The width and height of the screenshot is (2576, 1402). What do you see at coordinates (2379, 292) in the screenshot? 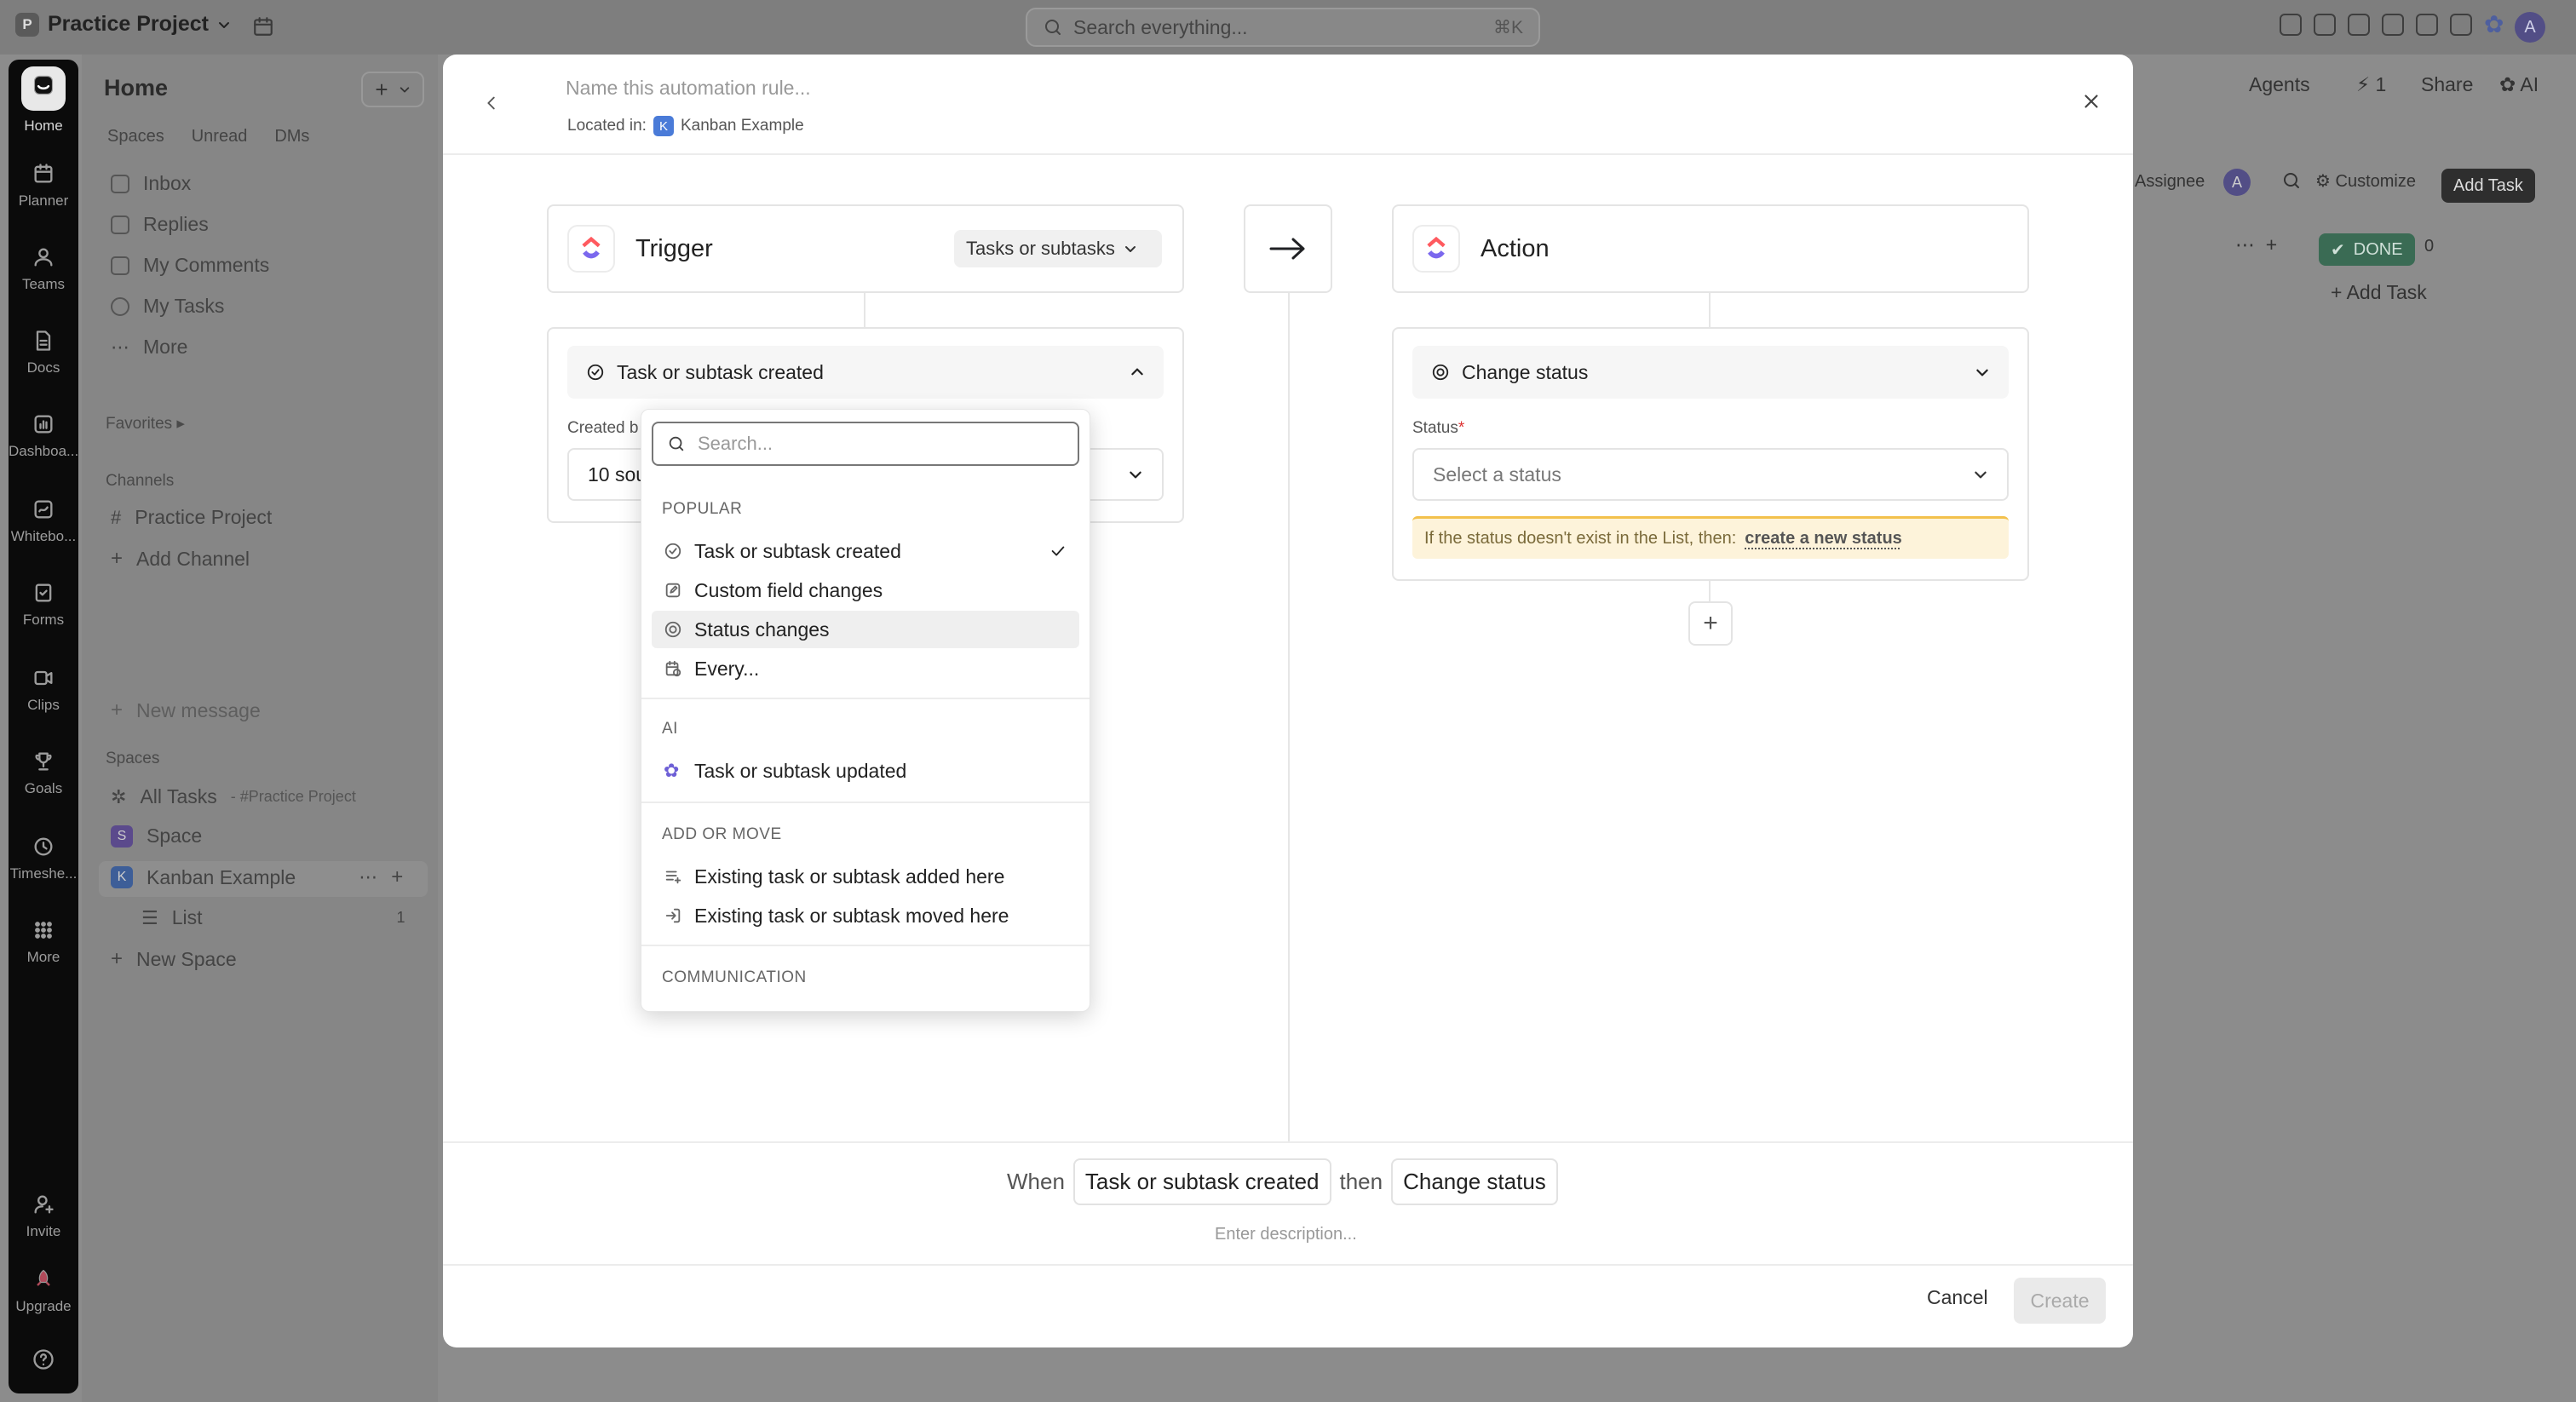
I see `add-task-link: + Add Task` at bounding box center [2379, 292].